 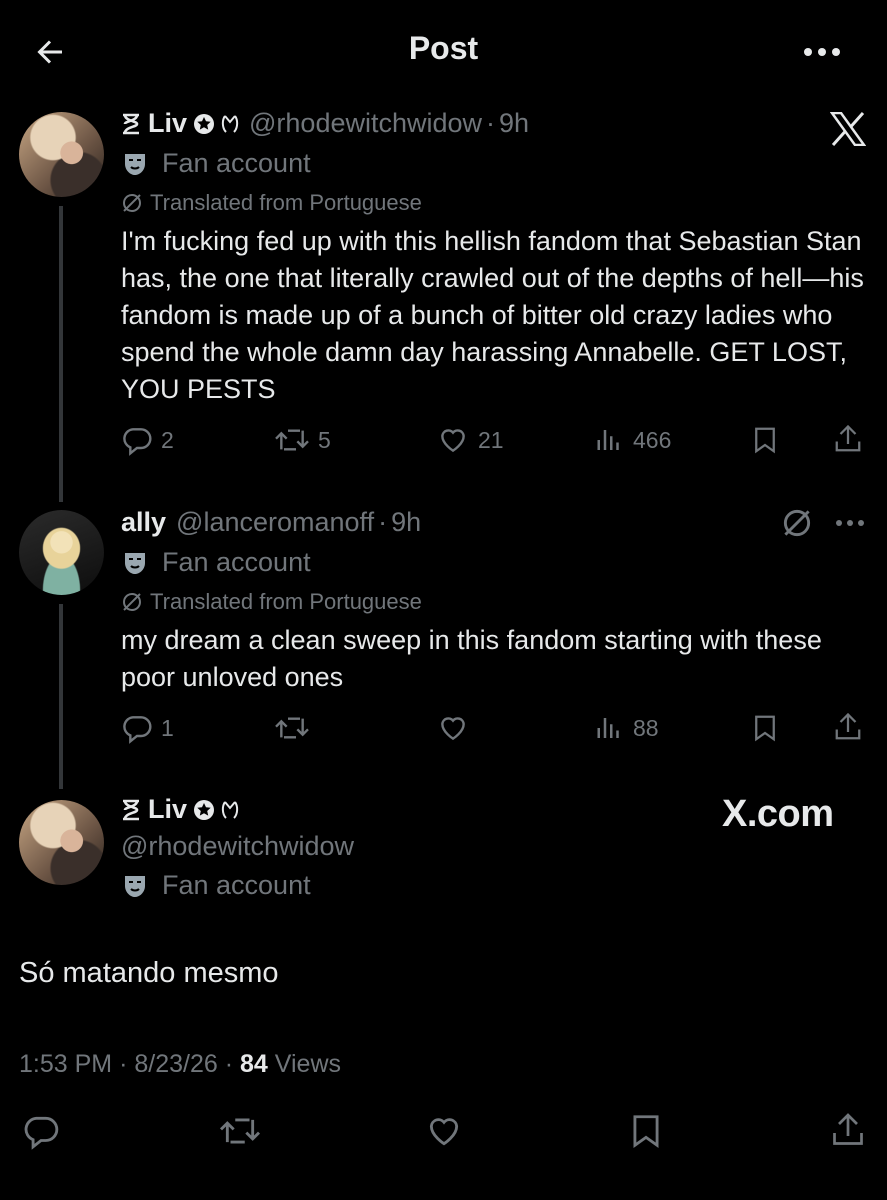 I want to click on x-logo-icon, so click(x=848, y=129).